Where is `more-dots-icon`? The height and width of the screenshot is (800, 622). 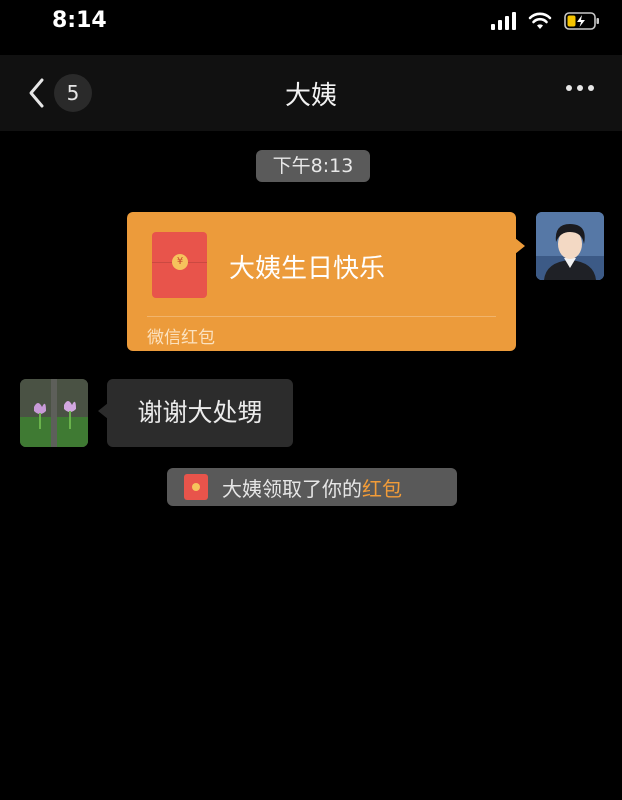 more-dots-icon is located at coordinates (580, 88).